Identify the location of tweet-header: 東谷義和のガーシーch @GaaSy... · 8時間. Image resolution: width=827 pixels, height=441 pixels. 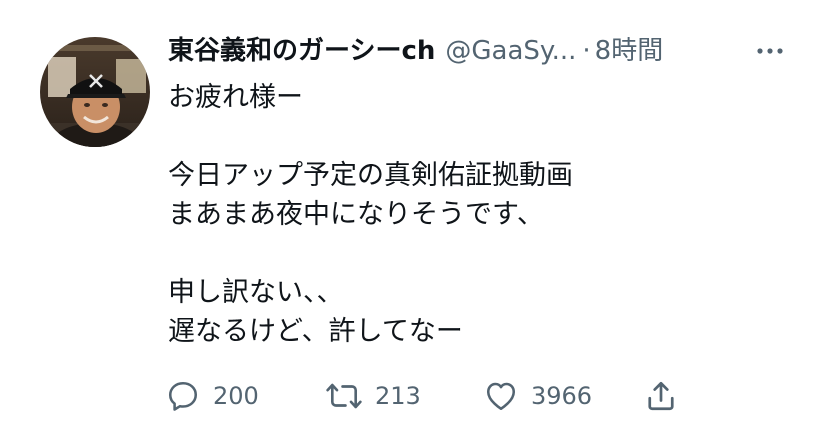
(468, 51).